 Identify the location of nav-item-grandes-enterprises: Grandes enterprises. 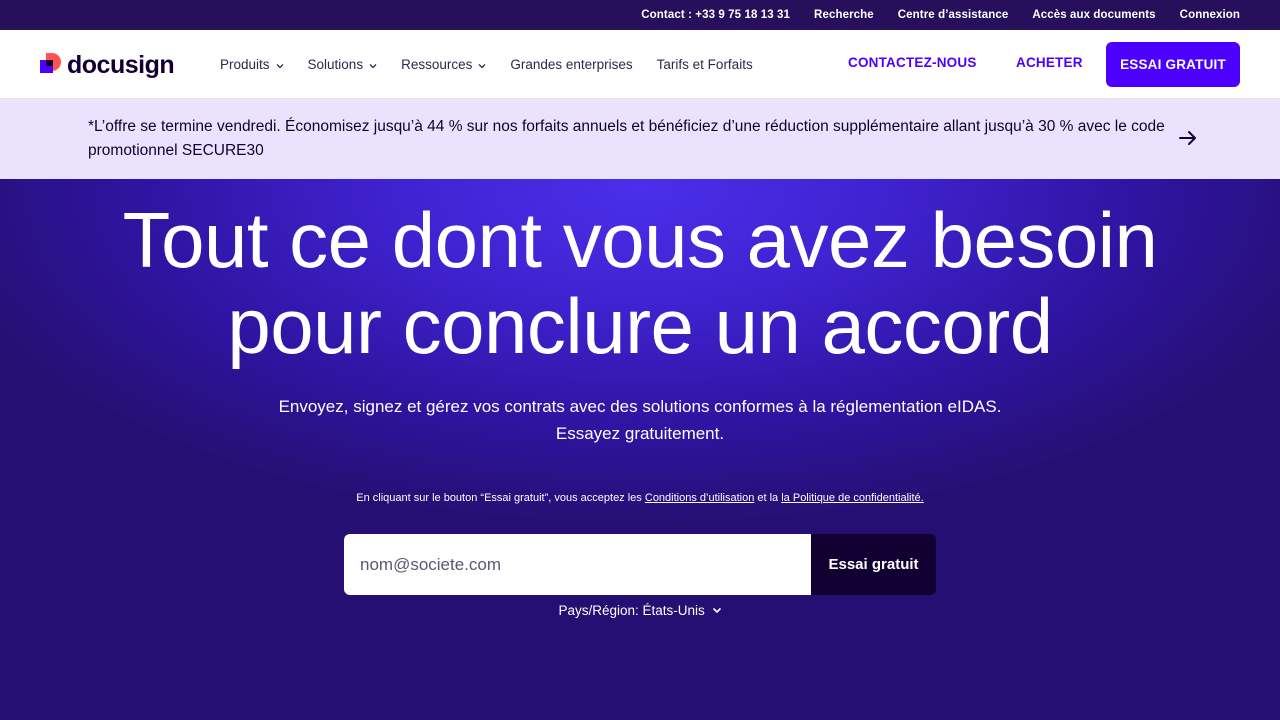
(571, 64).